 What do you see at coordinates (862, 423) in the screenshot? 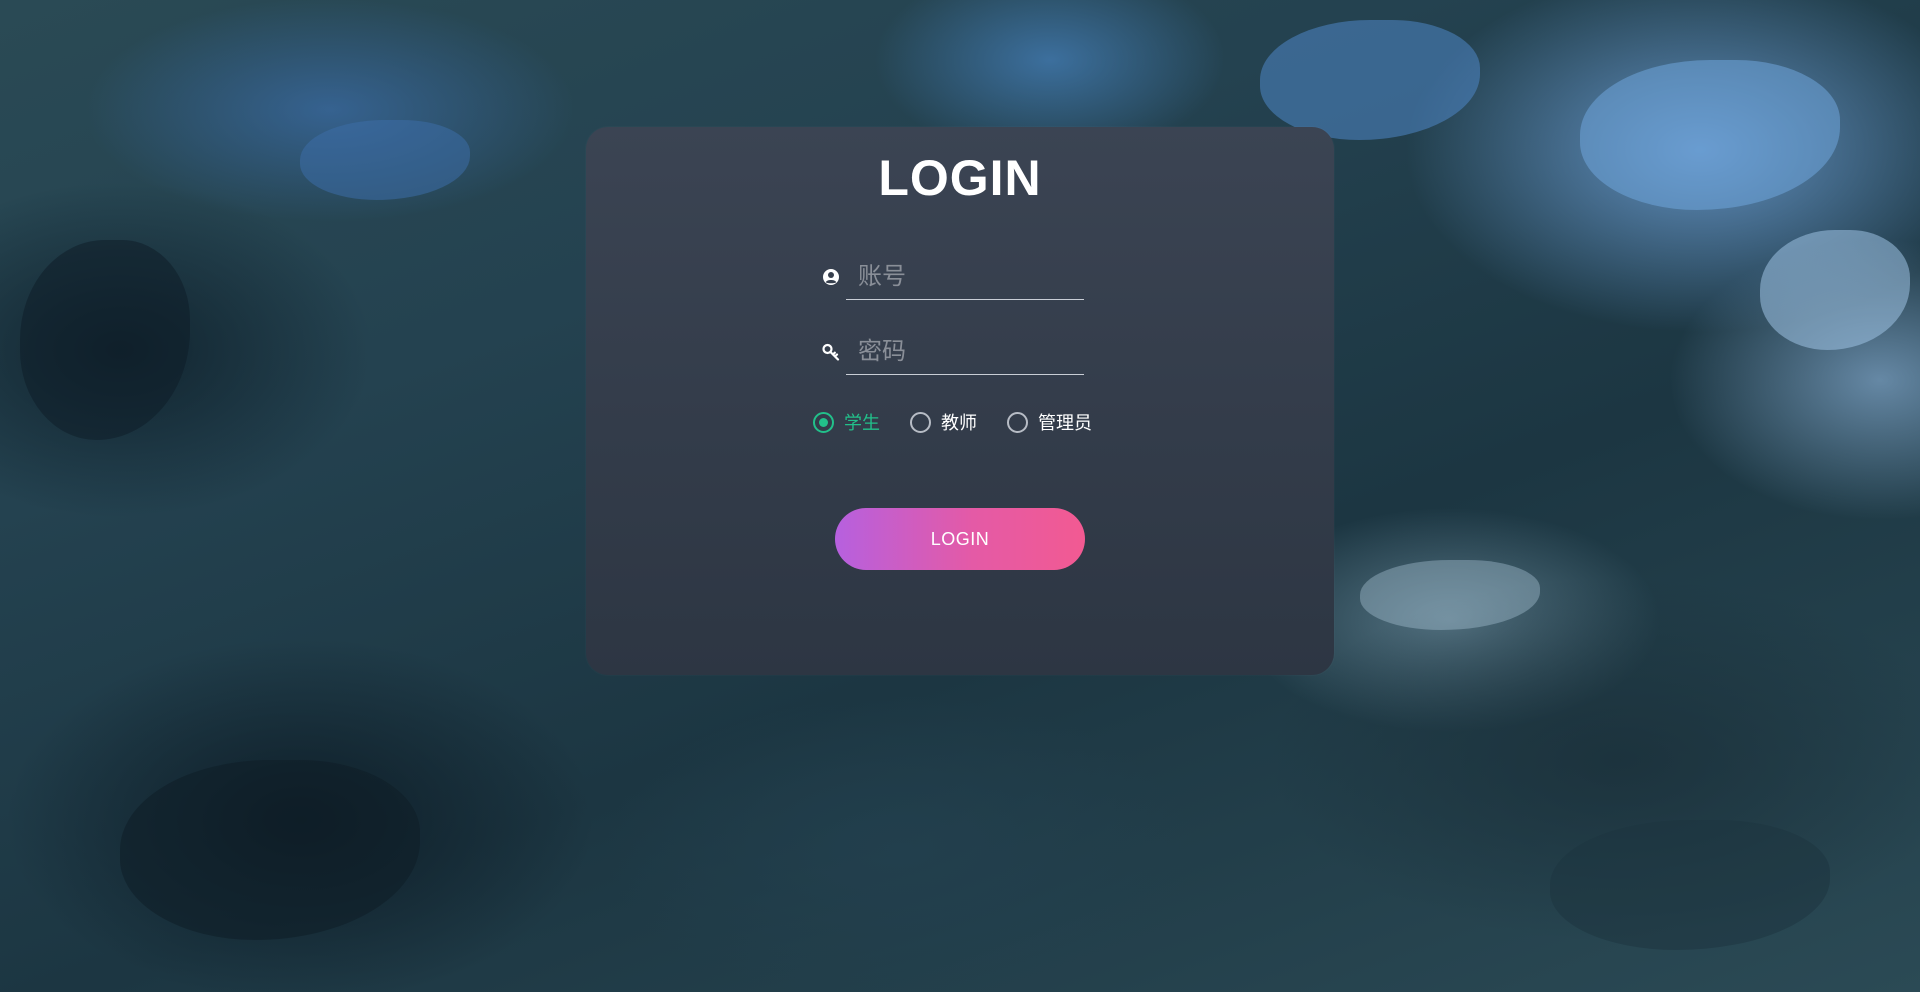
I see `role-label-student: 学生` at bounding box center [862, 423].